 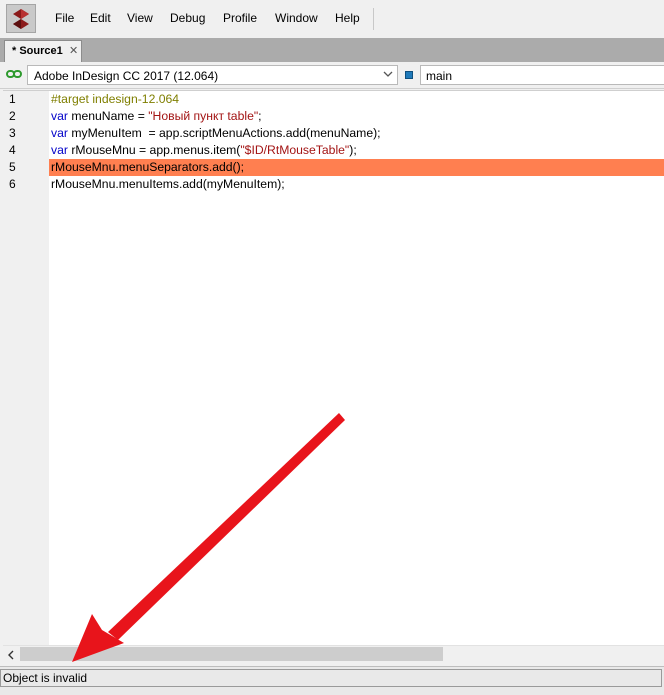 What do you see at coordinates (356, 167) in the screenshot?
I see `code-line-highlighted: rMouseMnu.menuSeparators.add();` at bounding box center [356, 167].